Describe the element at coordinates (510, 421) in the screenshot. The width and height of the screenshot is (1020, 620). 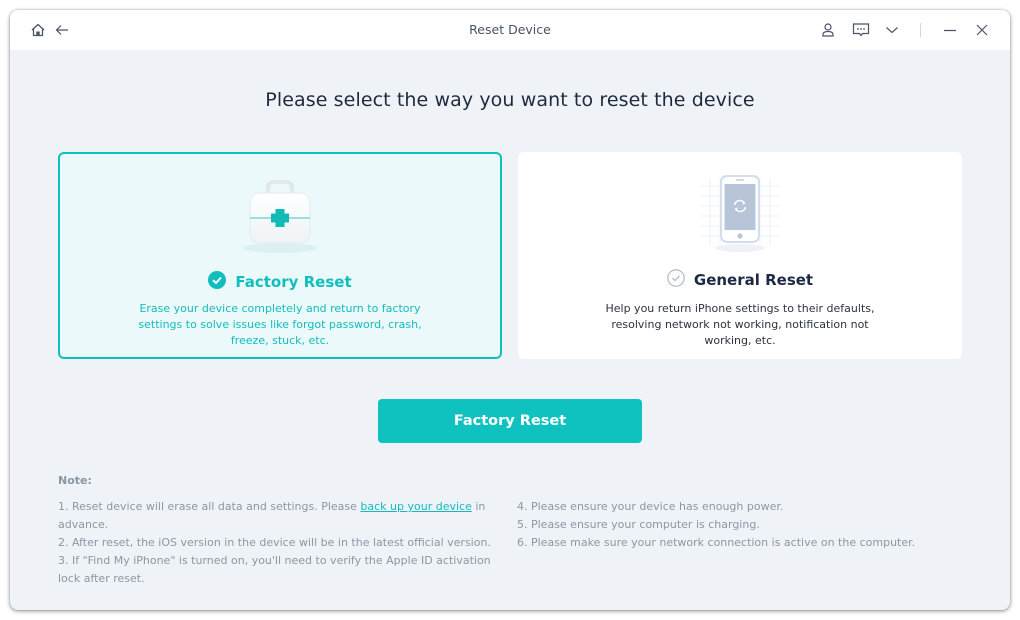
I see `factory-reset-button: Factory Reset` at that location.